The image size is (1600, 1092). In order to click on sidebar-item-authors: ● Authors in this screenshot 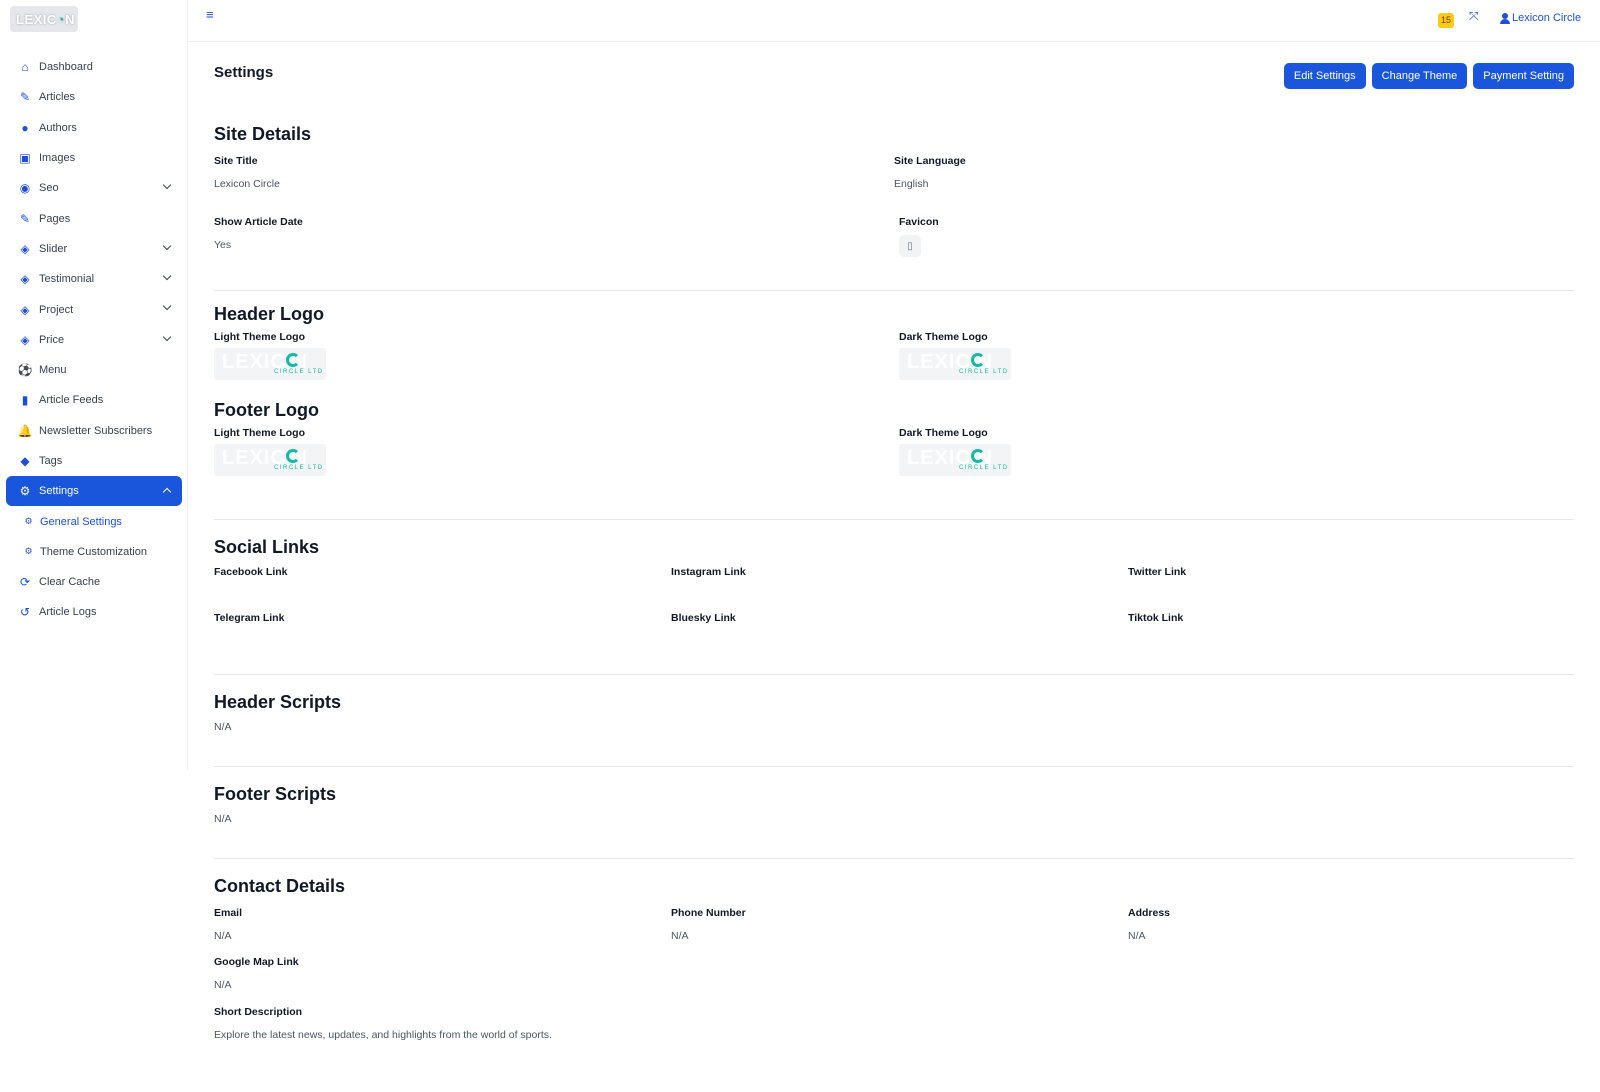, I will do `click(94, 128)`.